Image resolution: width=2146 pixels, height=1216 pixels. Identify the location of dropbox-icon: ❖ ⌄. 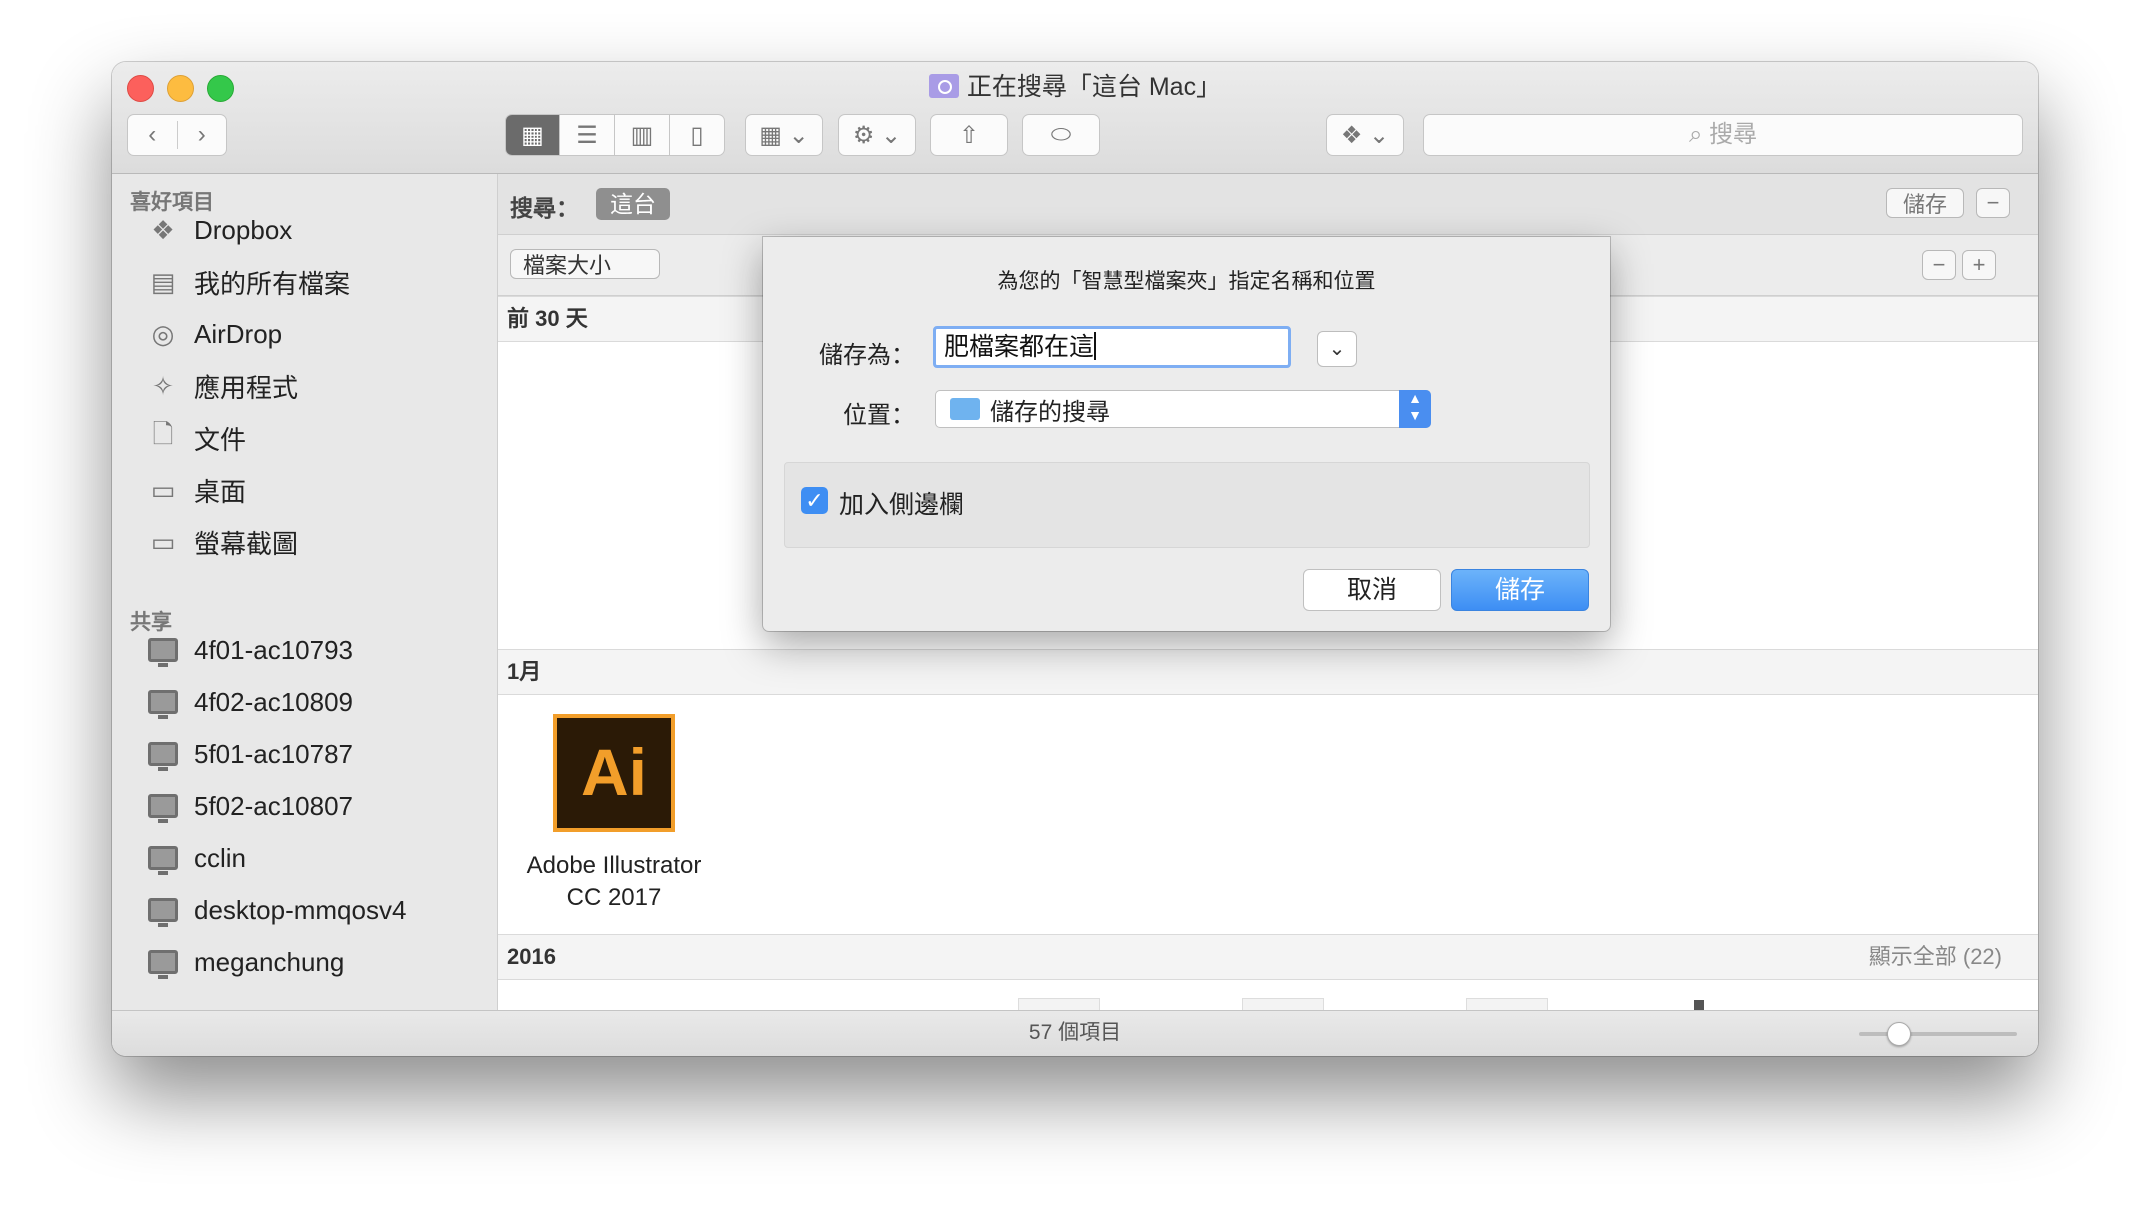
(1365, 135).